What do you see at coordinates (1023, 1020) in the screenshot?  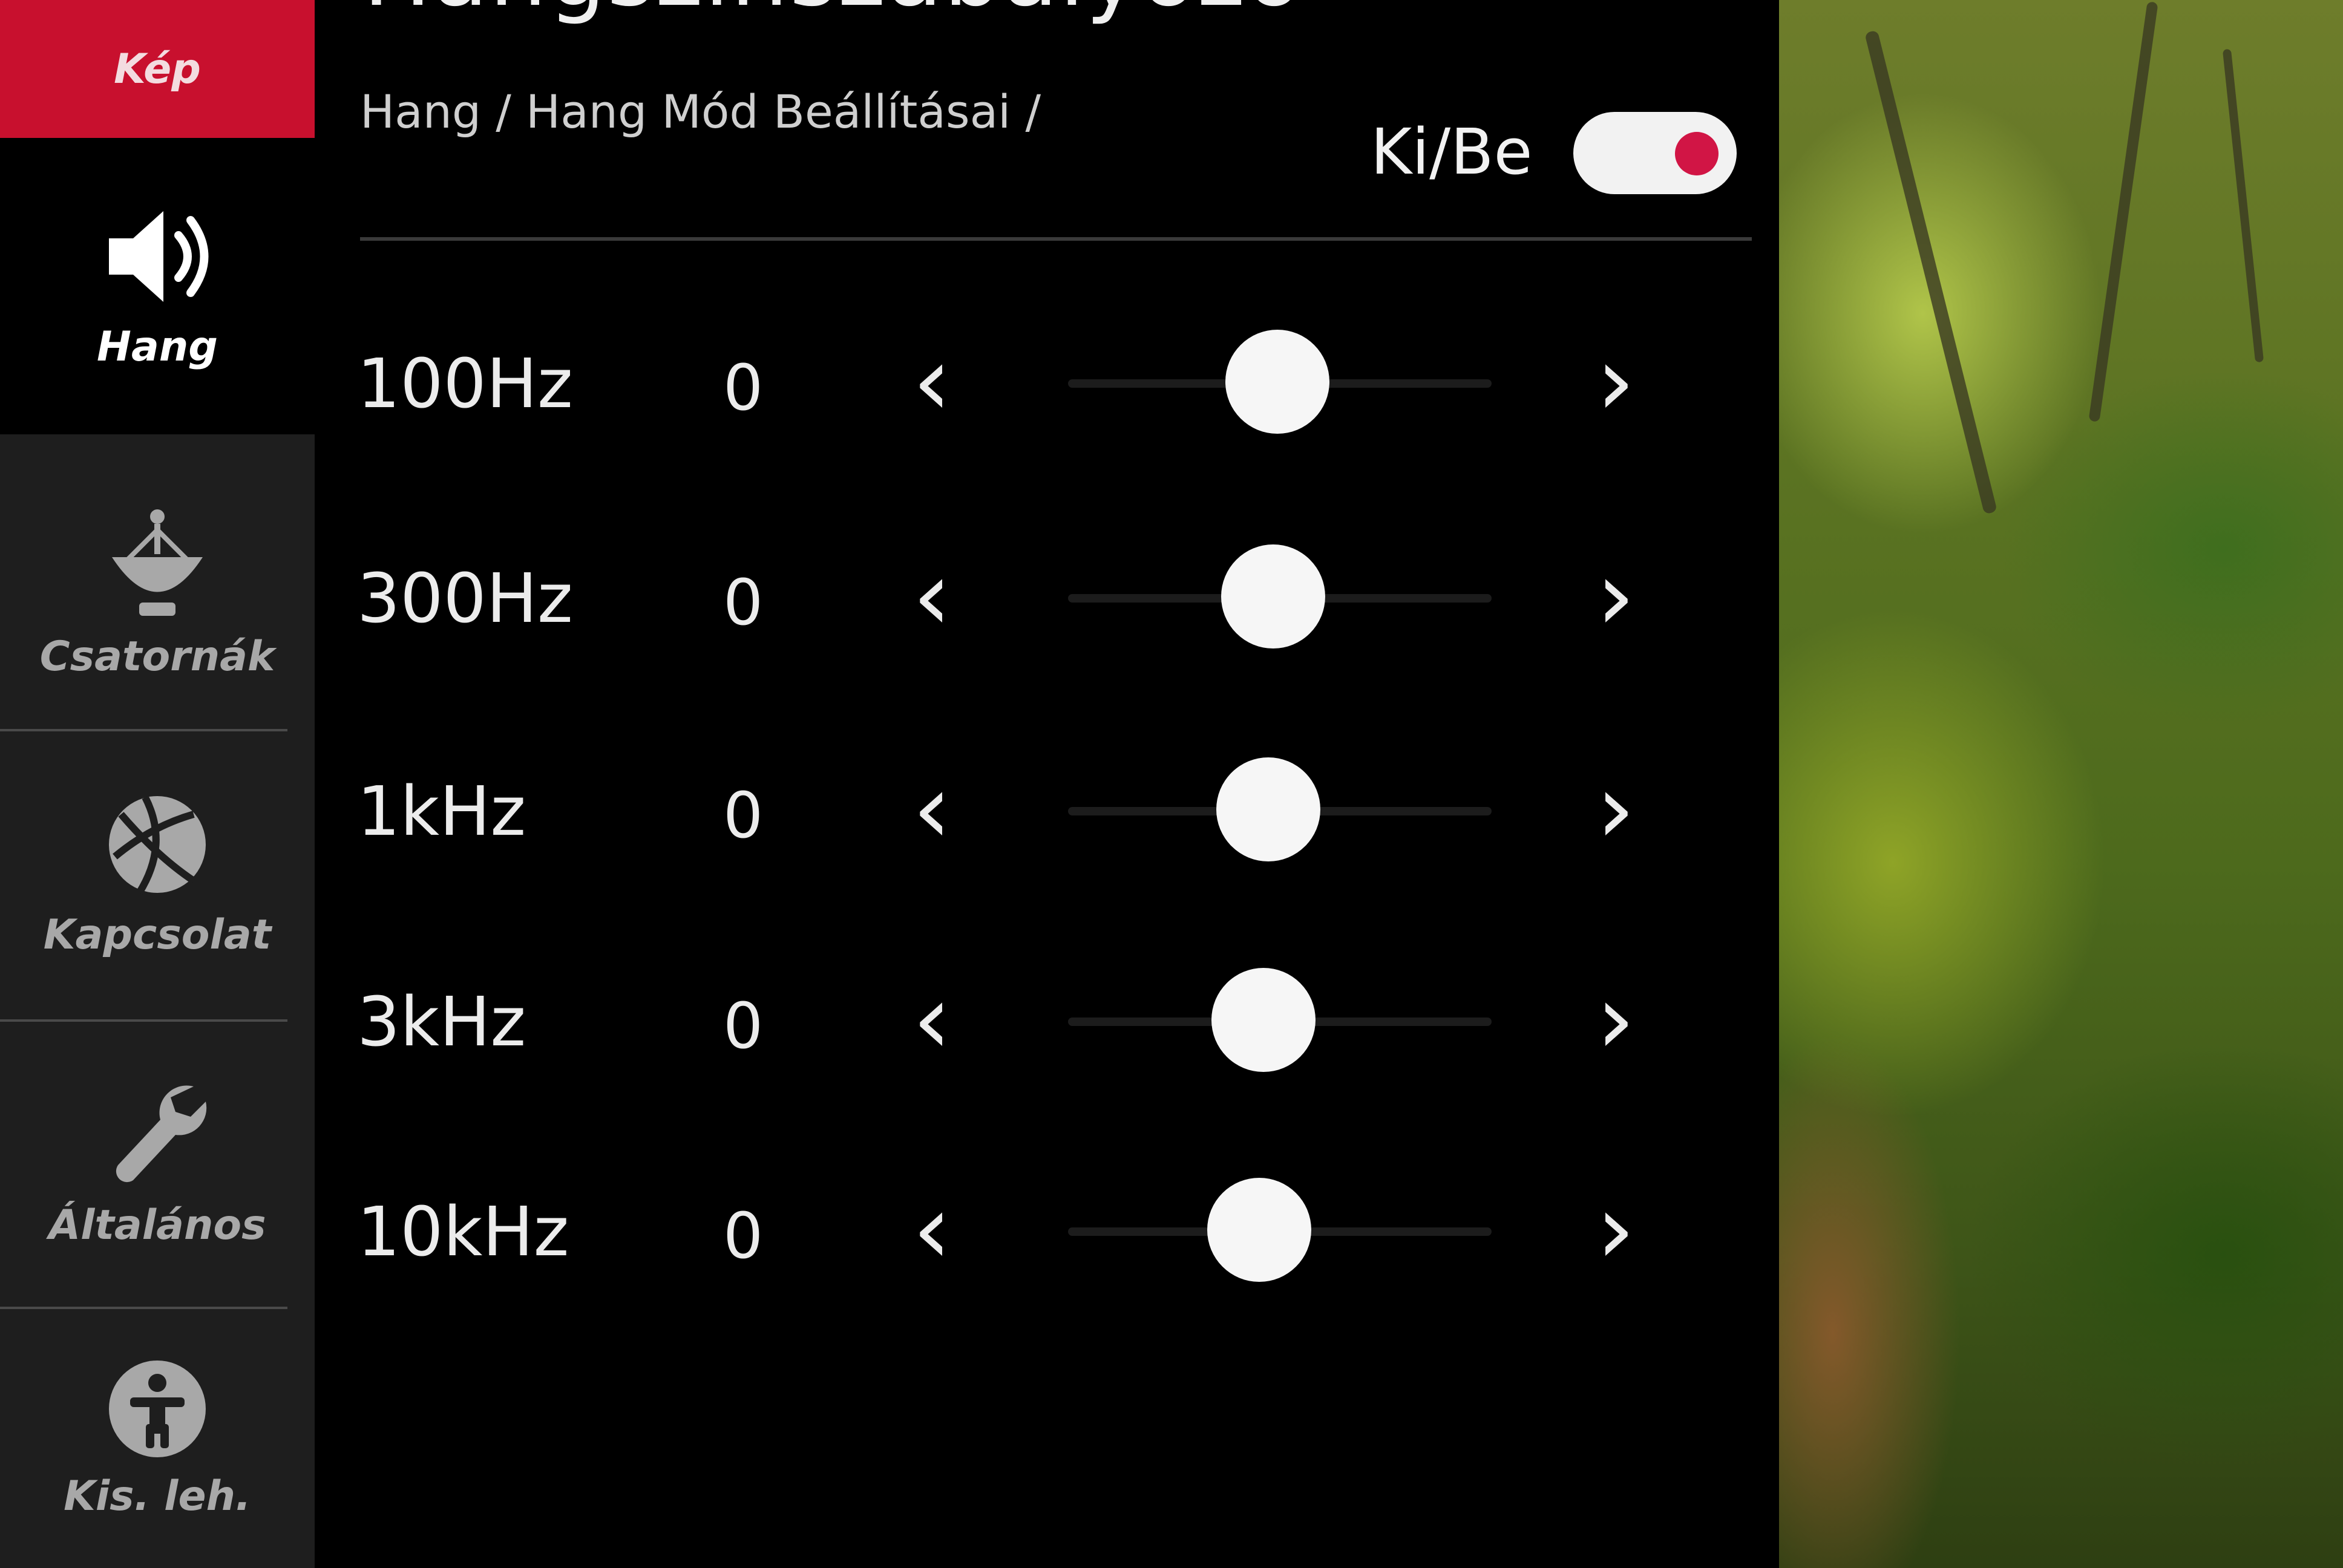 I see `eq-row-3khz: 3kHz 0 ‹ ›` at bounding box center [1023, 1020].